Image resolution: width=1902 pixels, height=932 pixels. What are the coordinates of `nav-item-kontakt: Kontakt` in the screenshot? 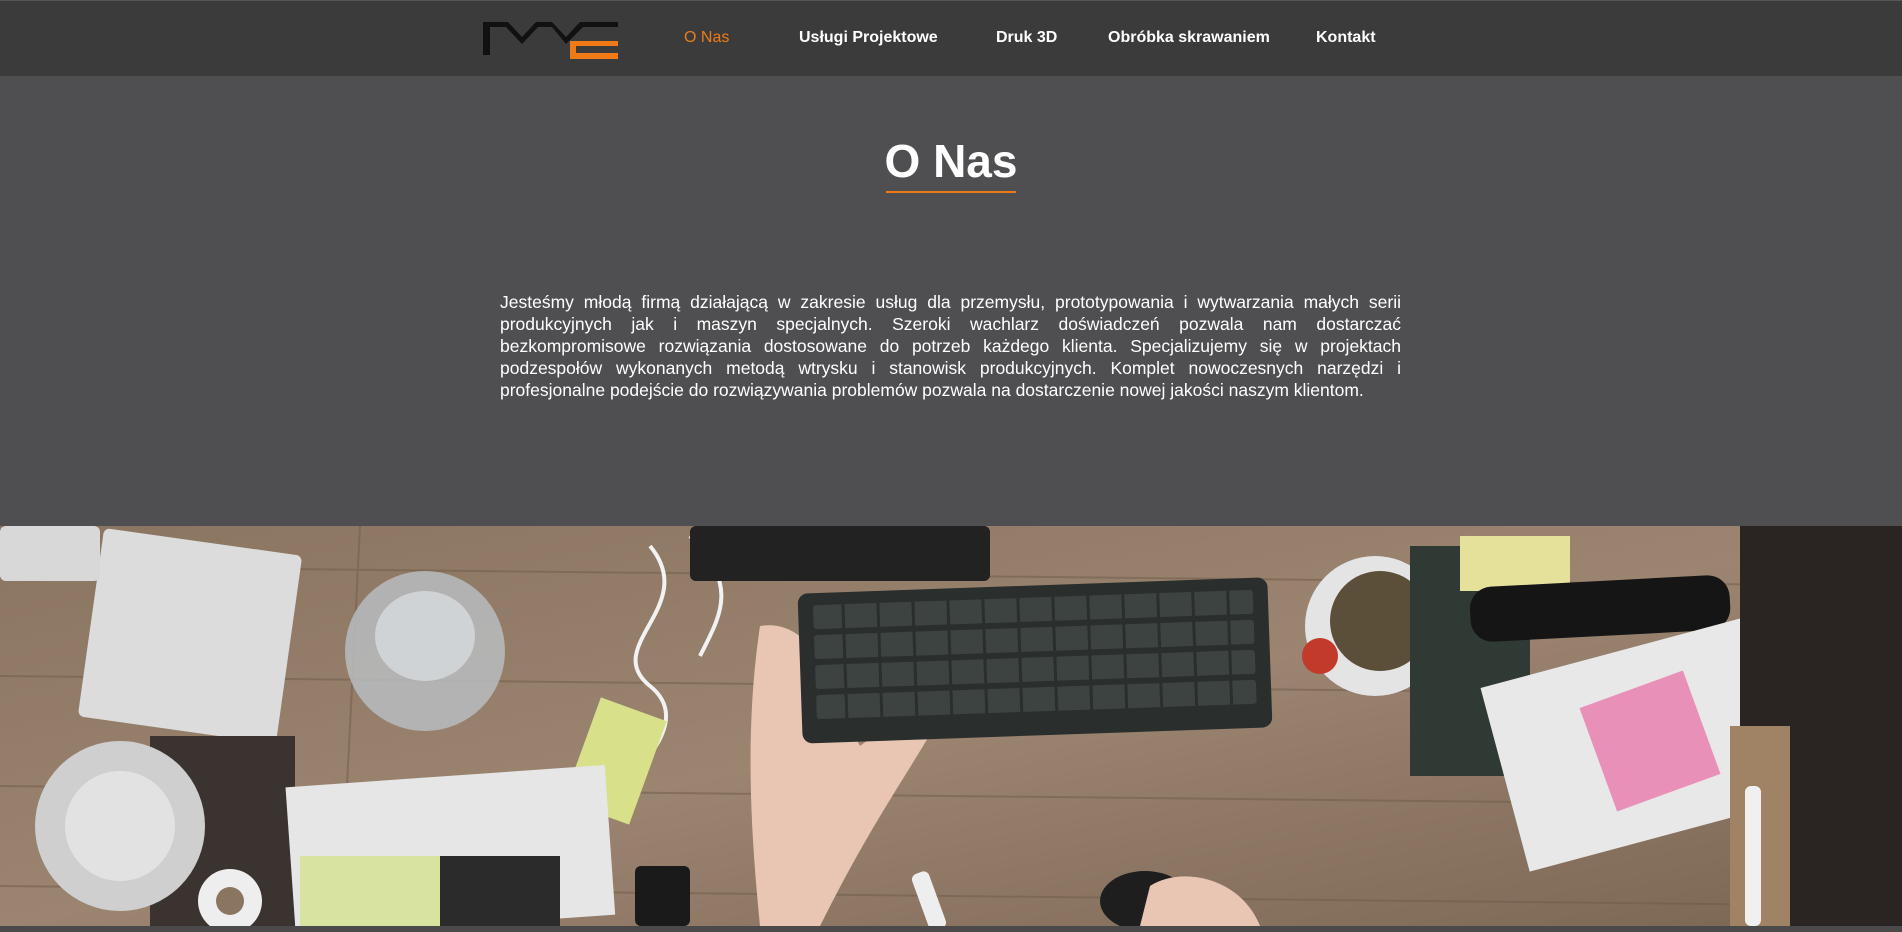 It's located at (1346, 38).